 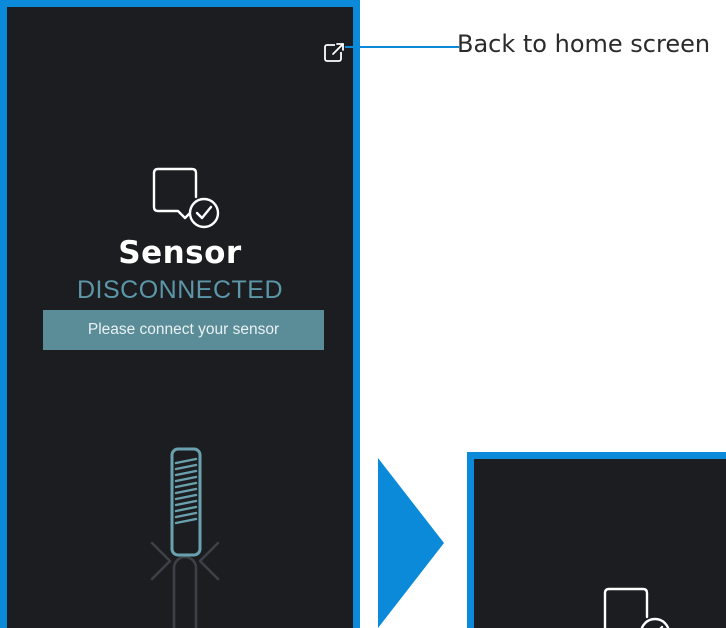 What do you see at coordinates (402, 47) in the screenshot?
I see `callout-line` at bounding box center [402, 47].